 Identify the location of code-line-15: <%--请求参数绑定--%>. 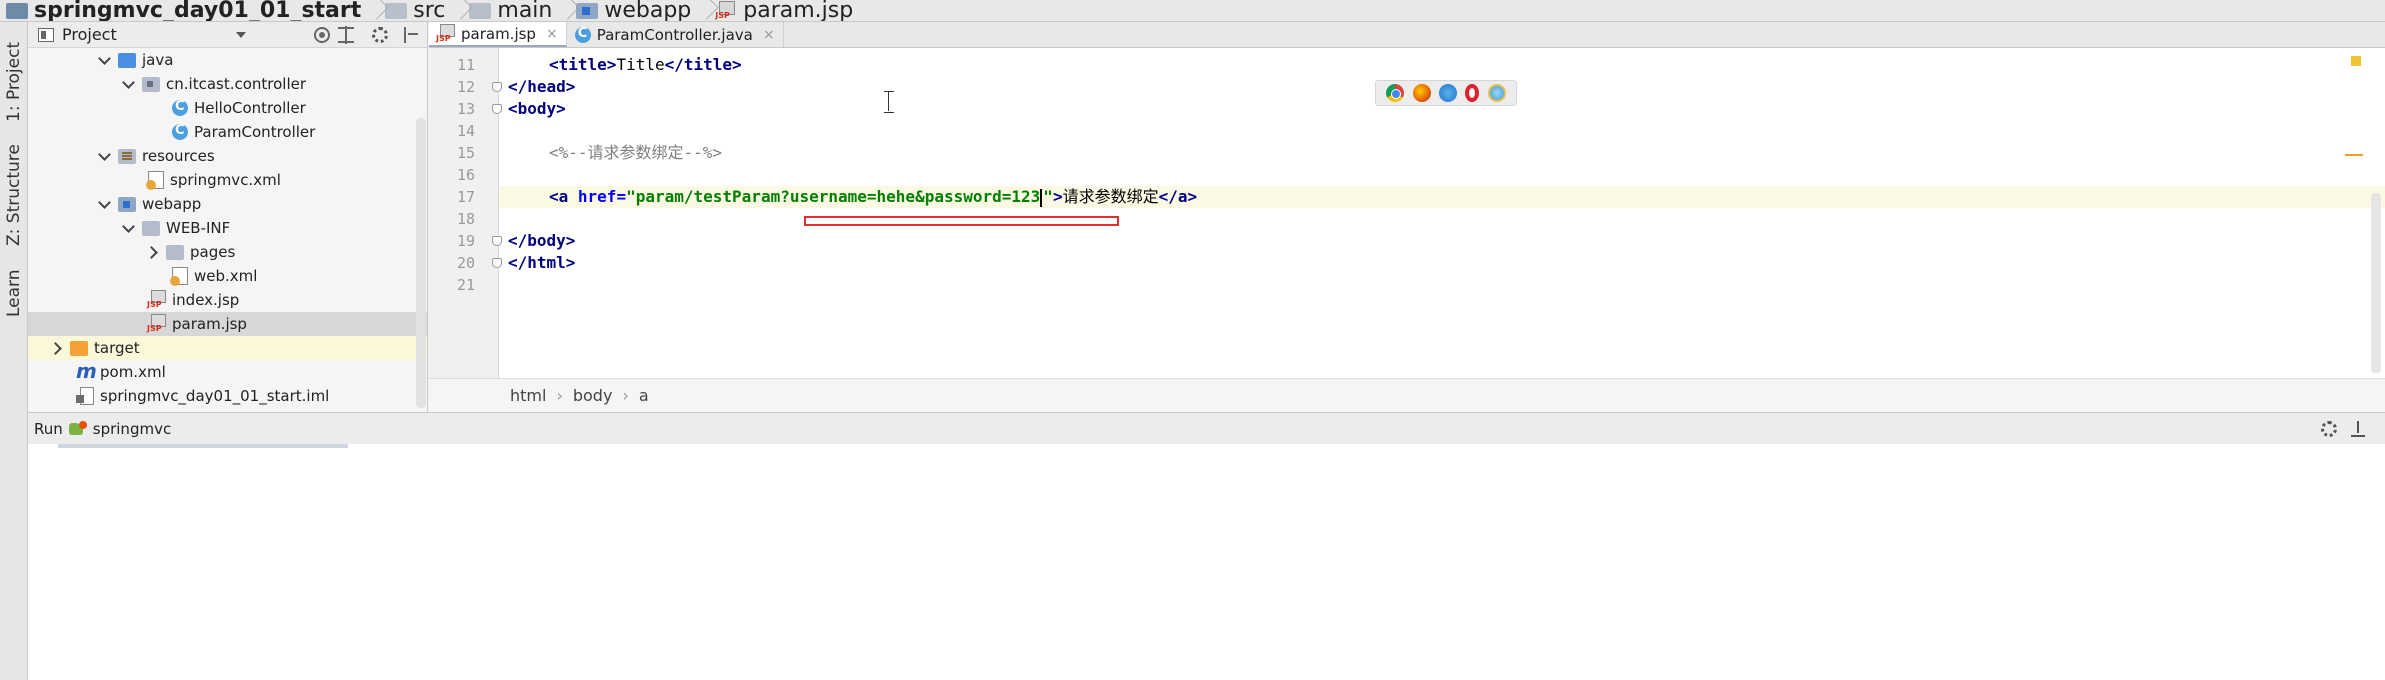
(636, 152).